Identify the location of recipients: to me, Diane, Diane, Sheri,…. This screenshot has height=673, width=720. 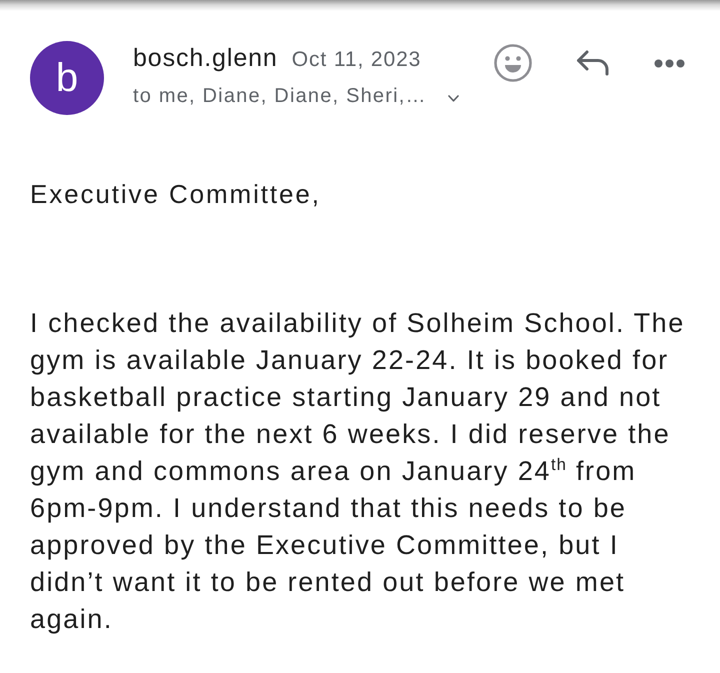
(280, 96).